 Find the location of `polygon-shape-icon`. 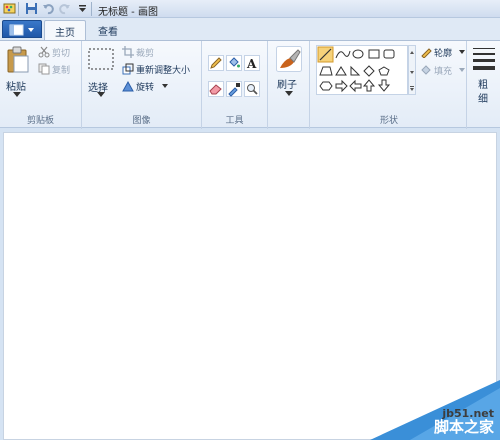

polygon-shape-icon is located at coordinates (326, 71).